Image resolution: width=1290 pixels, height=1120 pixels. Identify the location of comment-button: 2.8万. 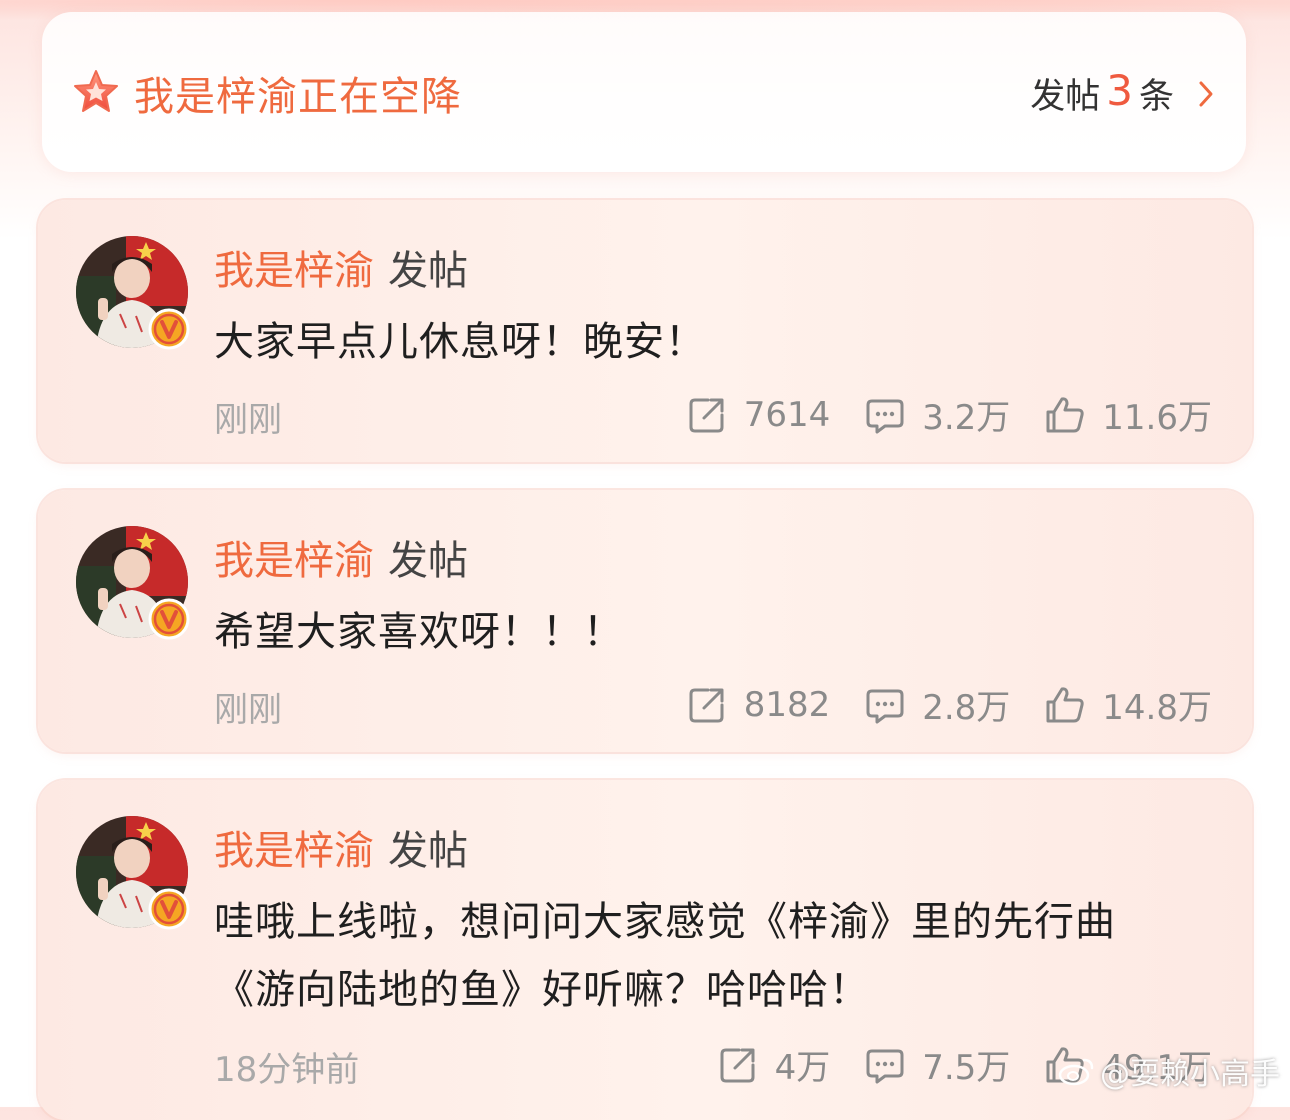
(937, 704).